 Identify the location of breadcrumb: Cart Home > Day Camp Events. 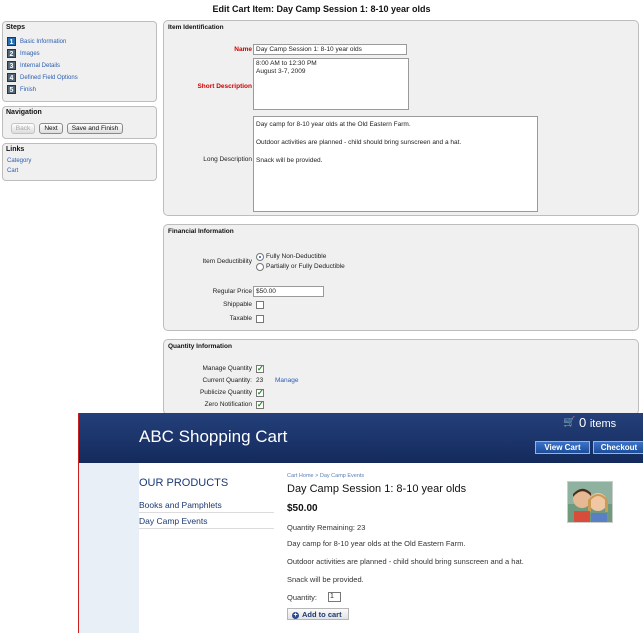
(325, 476).